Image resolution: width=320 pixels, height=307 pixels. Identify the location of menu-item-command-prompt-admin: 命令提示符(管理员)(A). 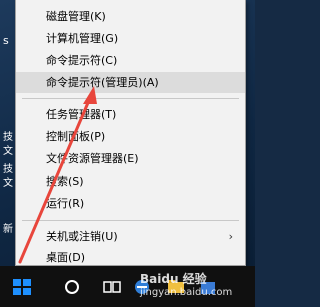
(130, 82).